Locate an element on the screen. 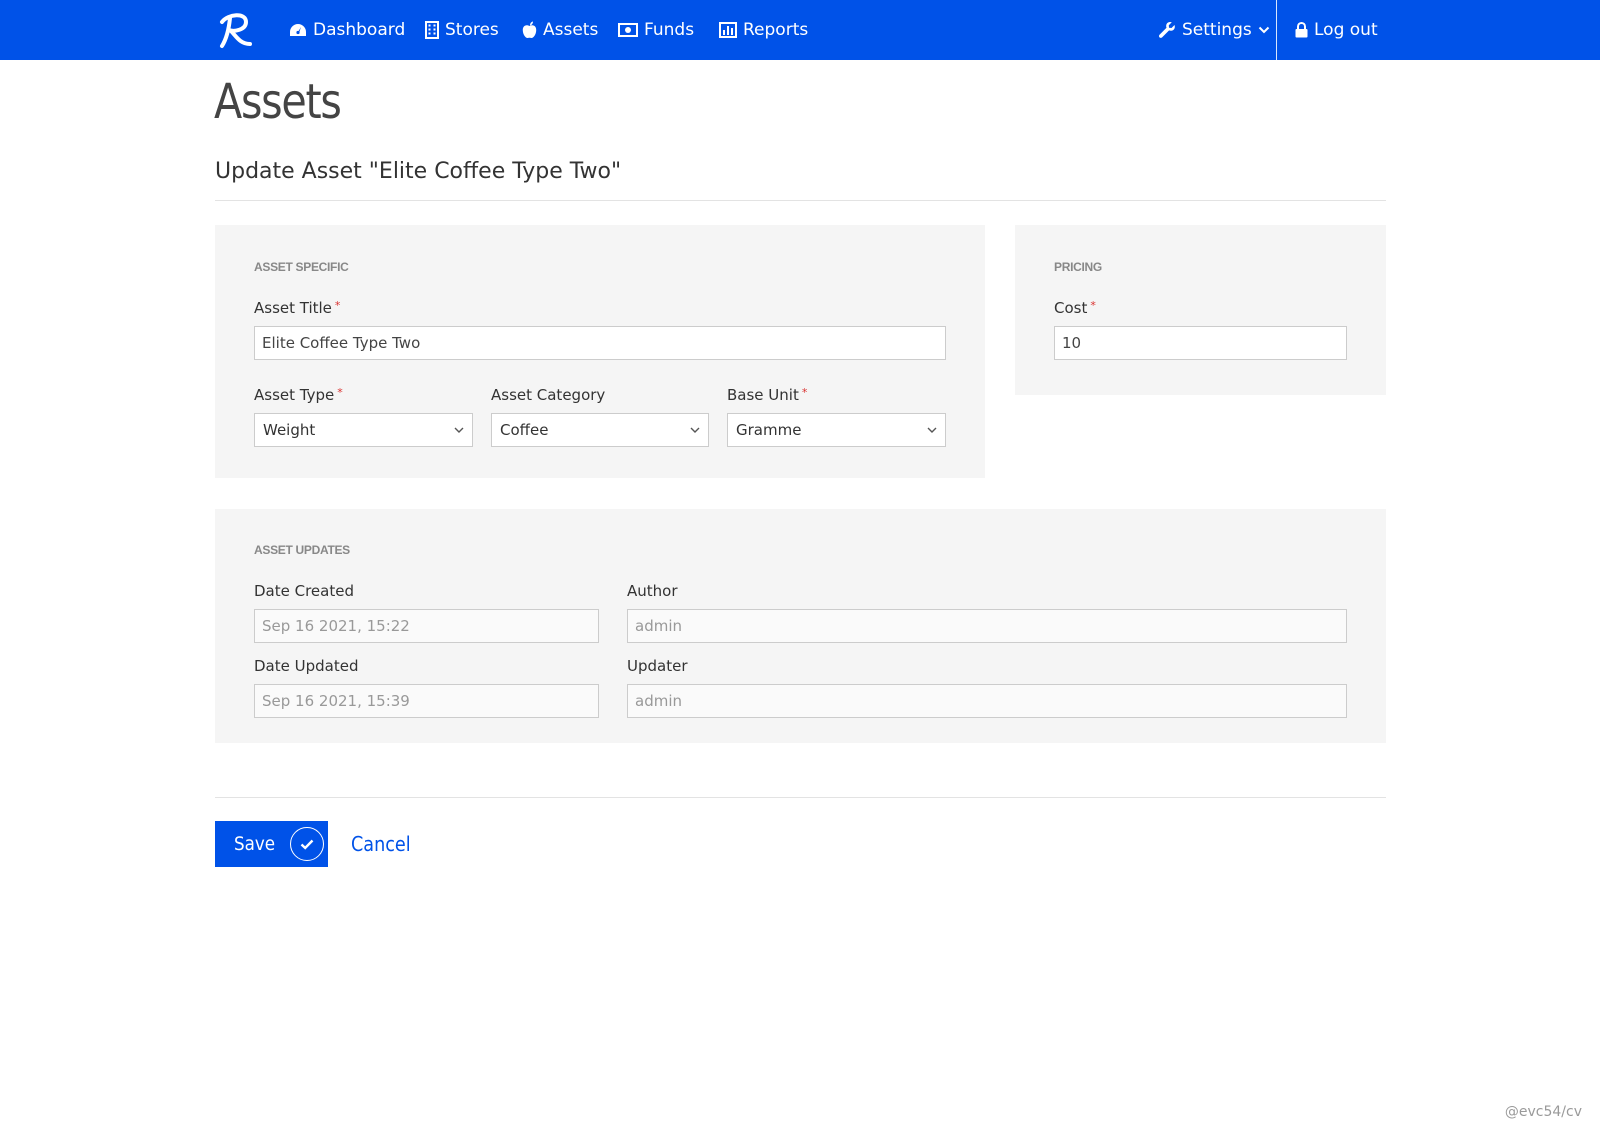 Image resolution: width=1600 pixels, height=1140 pixels. cost-label: Cost * is located at coordinates (1075, 308).